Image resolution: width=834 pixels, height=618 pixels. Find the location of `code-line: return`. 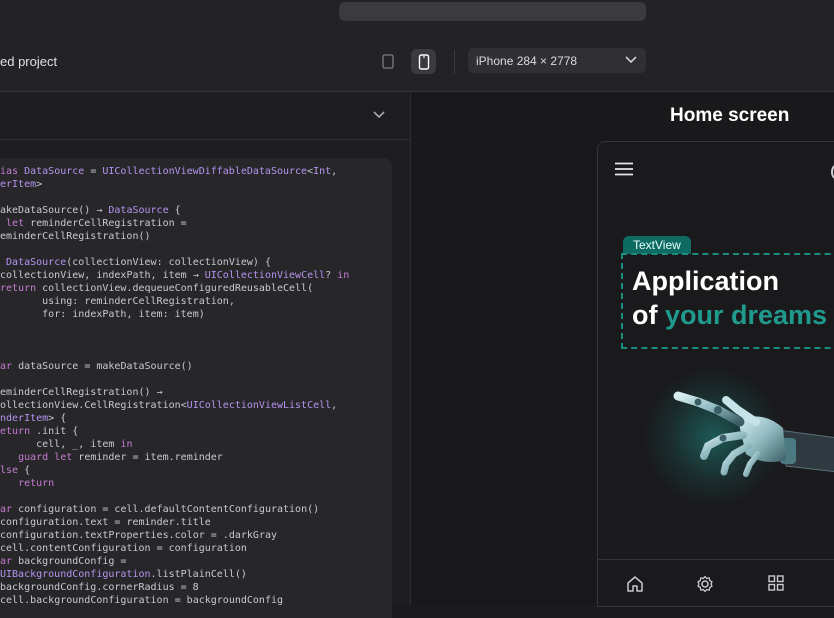

code-line: return is located at coordinates (36, 483).